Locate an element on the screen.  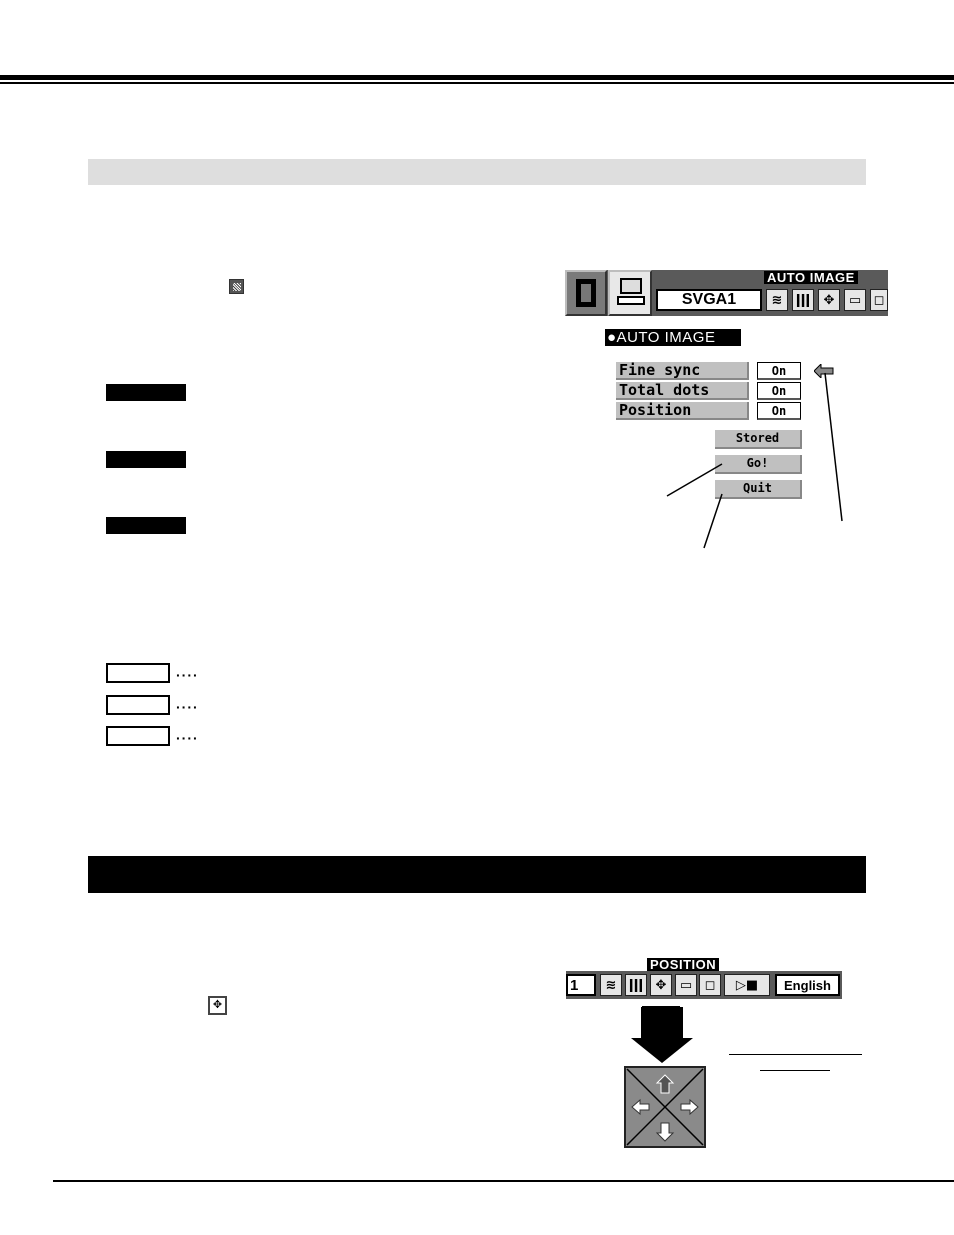
header-rule-thin is located at coordinates (477, 83).